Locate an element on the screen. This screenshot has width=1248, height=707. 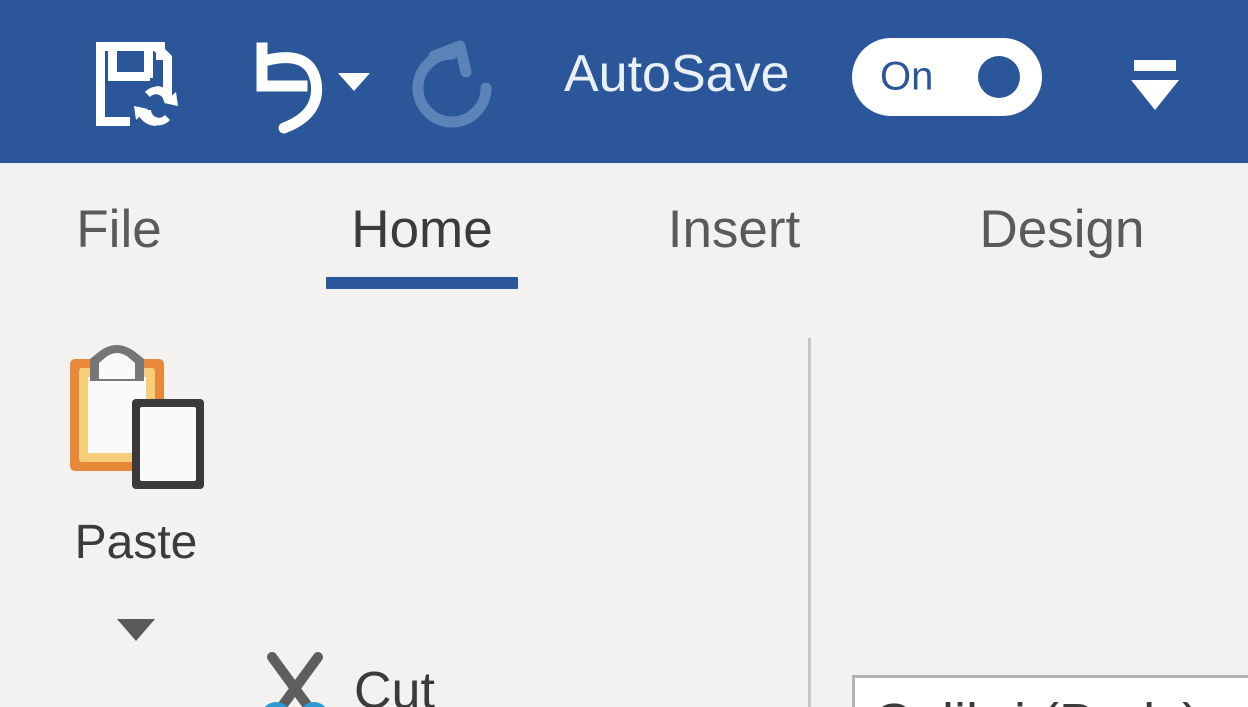
tab-file: File is located at coordinates (119, 233).